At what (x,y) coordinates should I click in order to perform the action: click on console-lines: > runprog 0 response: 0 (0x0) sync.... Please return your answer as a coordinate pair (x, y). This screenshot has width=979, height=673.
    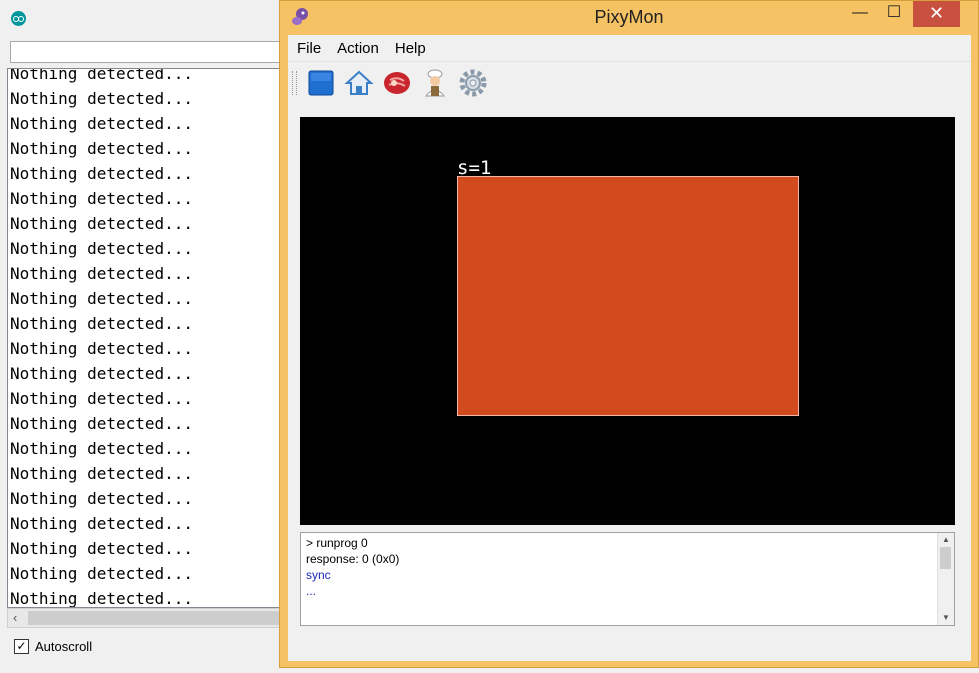
    Looking at the image, I should click on (352, 567).